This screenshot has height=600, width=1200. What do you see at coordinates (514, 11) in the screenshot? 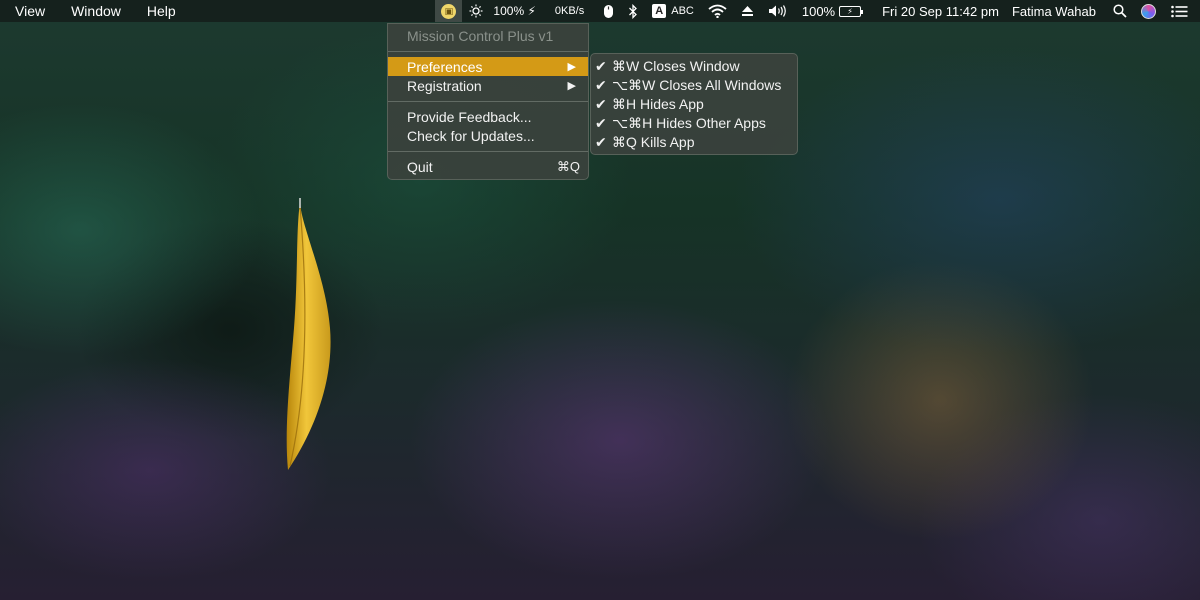
I see `brightness-value: 100% ⚡` at bounding box center [514, 11].